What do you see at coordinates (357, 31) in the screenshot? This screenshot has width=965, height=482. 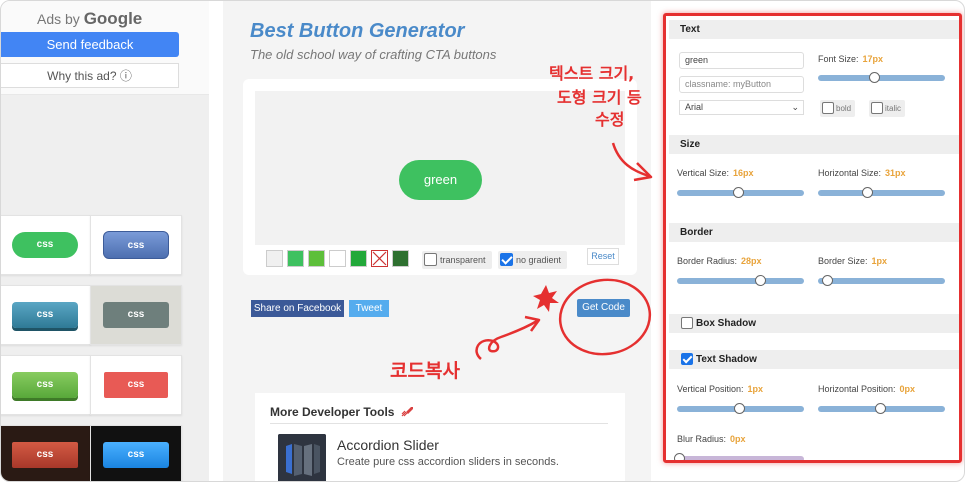 I see `page-title: Best Button Generator` at bounding box center [357, 31].